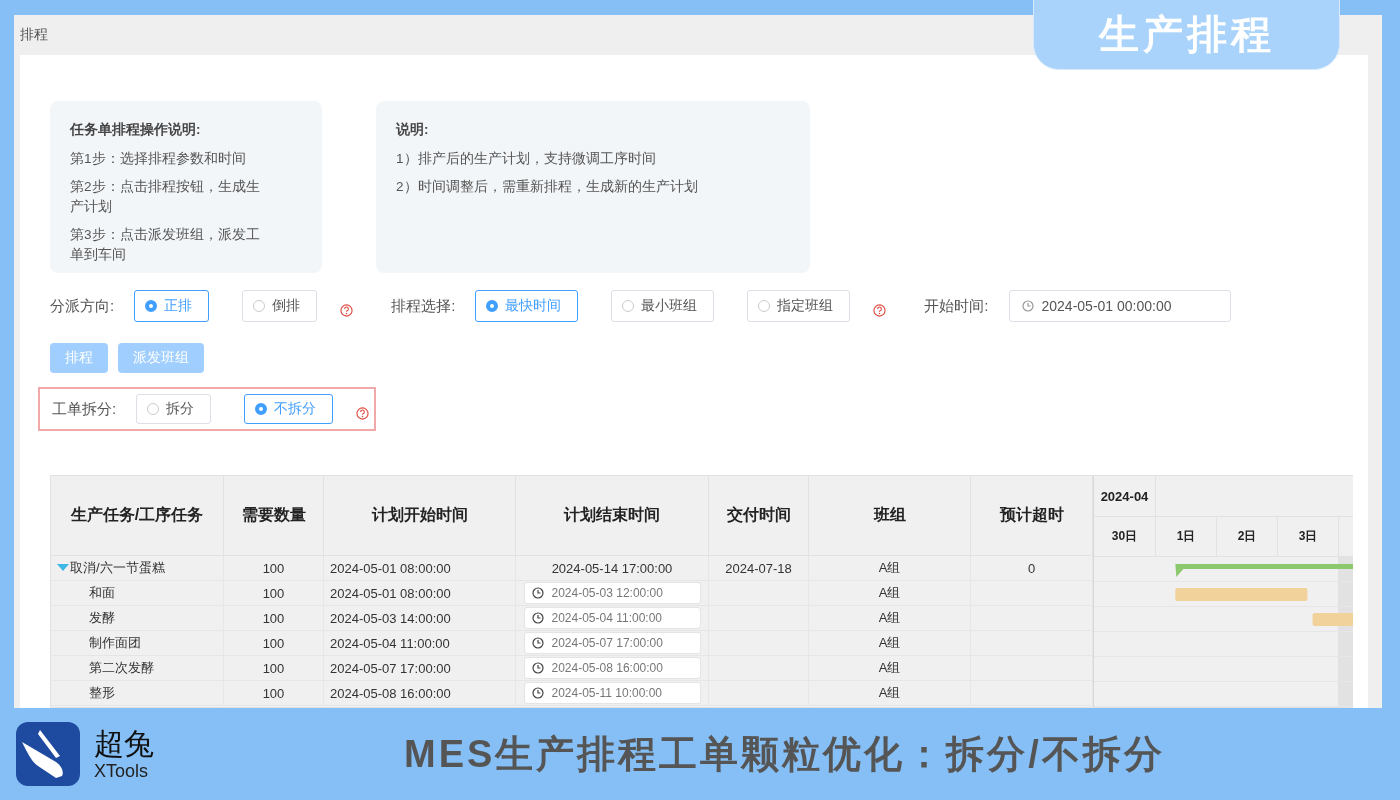 This screenshot has width=1400, height=800. What do you see at coordinates (137, 618) in the screenshot?
I see `task-cell: 发酵` at bounding box center [137, 618].